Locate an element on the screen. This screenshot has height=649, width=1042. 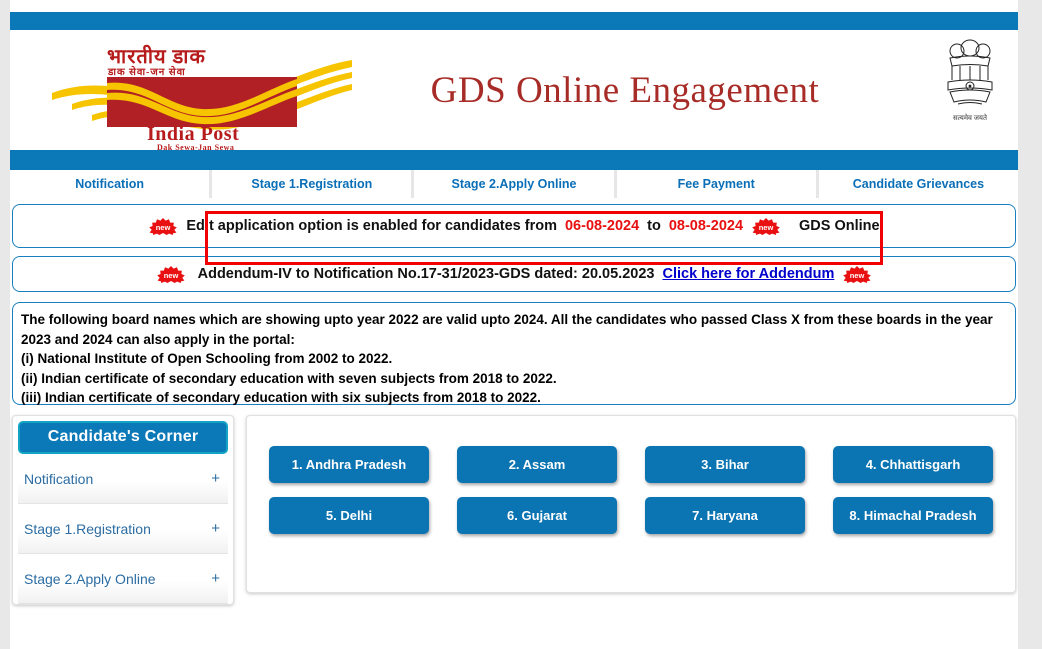
sidebar-item-notification: Notification + is located at coordinates (123, 479).